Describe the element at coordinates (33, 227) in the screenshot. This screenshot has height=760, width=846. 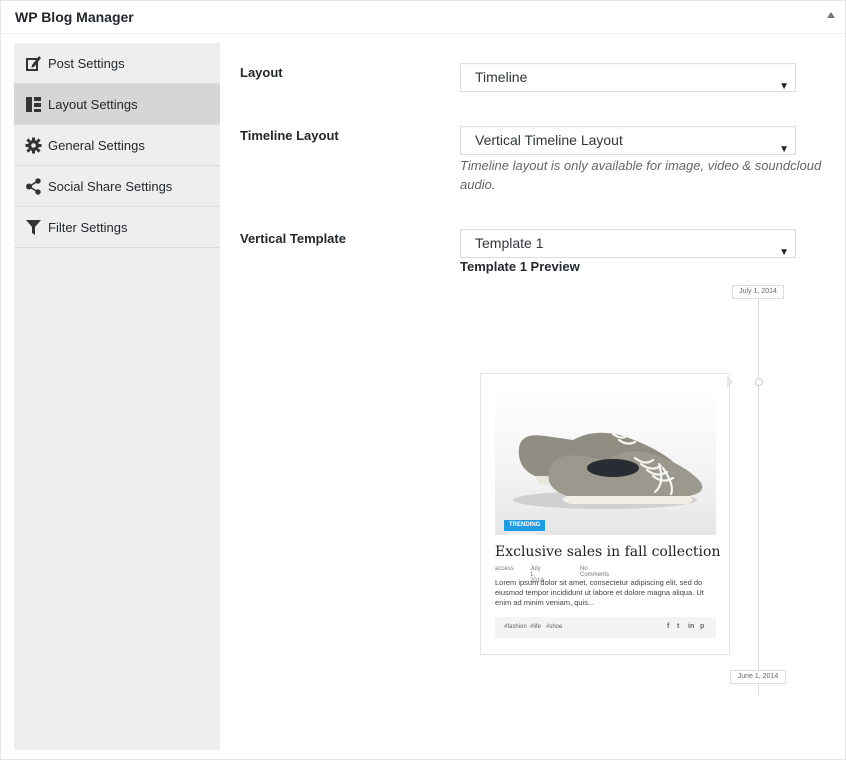
I see `filter-icon` at that location.